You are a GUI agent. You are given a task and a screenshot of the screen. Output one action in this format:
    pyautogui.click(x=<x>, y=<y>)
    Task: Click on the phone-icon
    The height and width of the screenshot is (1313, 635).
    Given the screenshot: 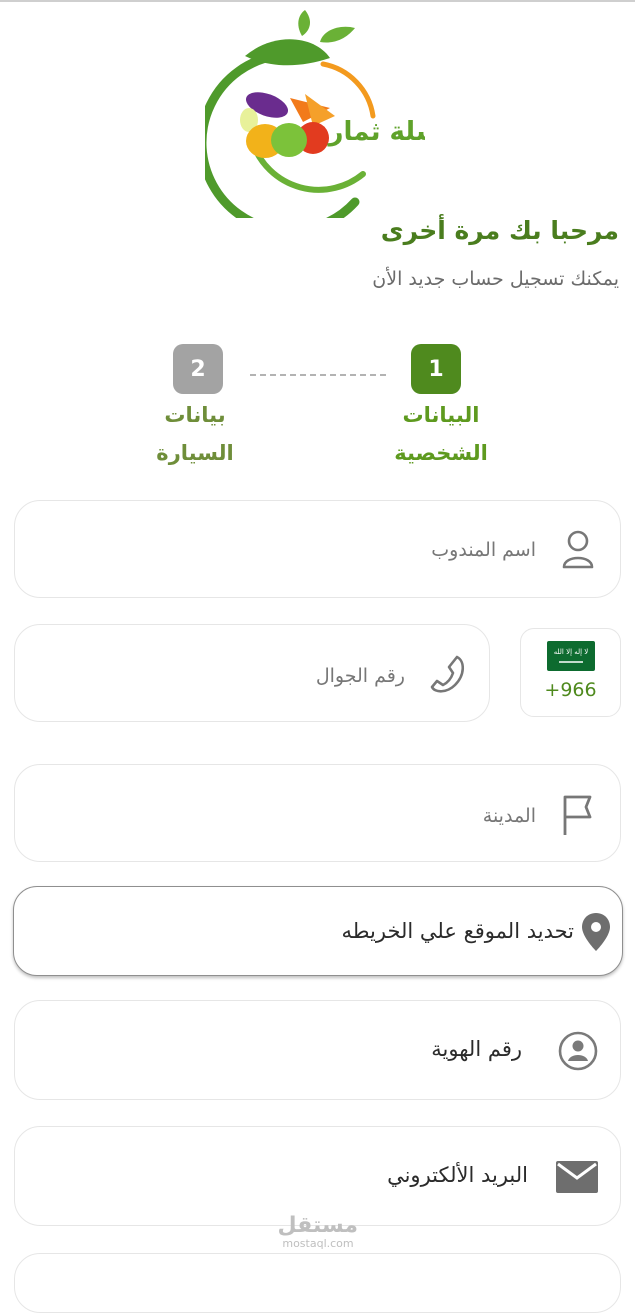 What is the action you would take?
    pyautogui.click(x=447, y=674)
    